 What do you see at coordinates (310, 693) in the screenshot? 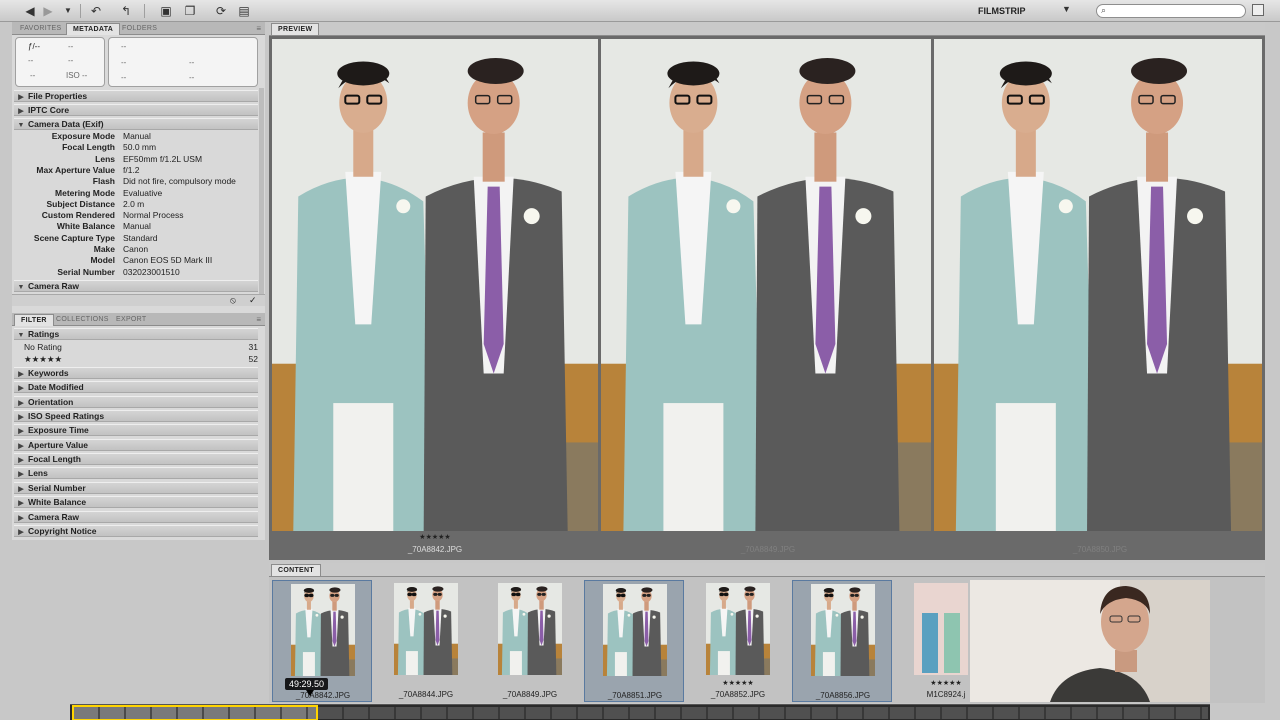
I see `playhead-marker` at bounding box center [310, 693].